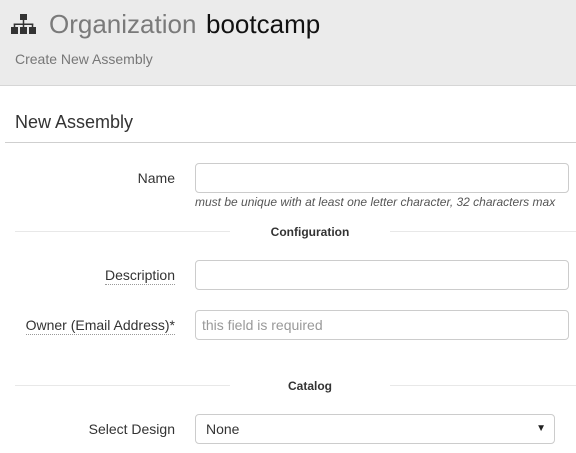  I want to click on title-divider, so click(290, 142).